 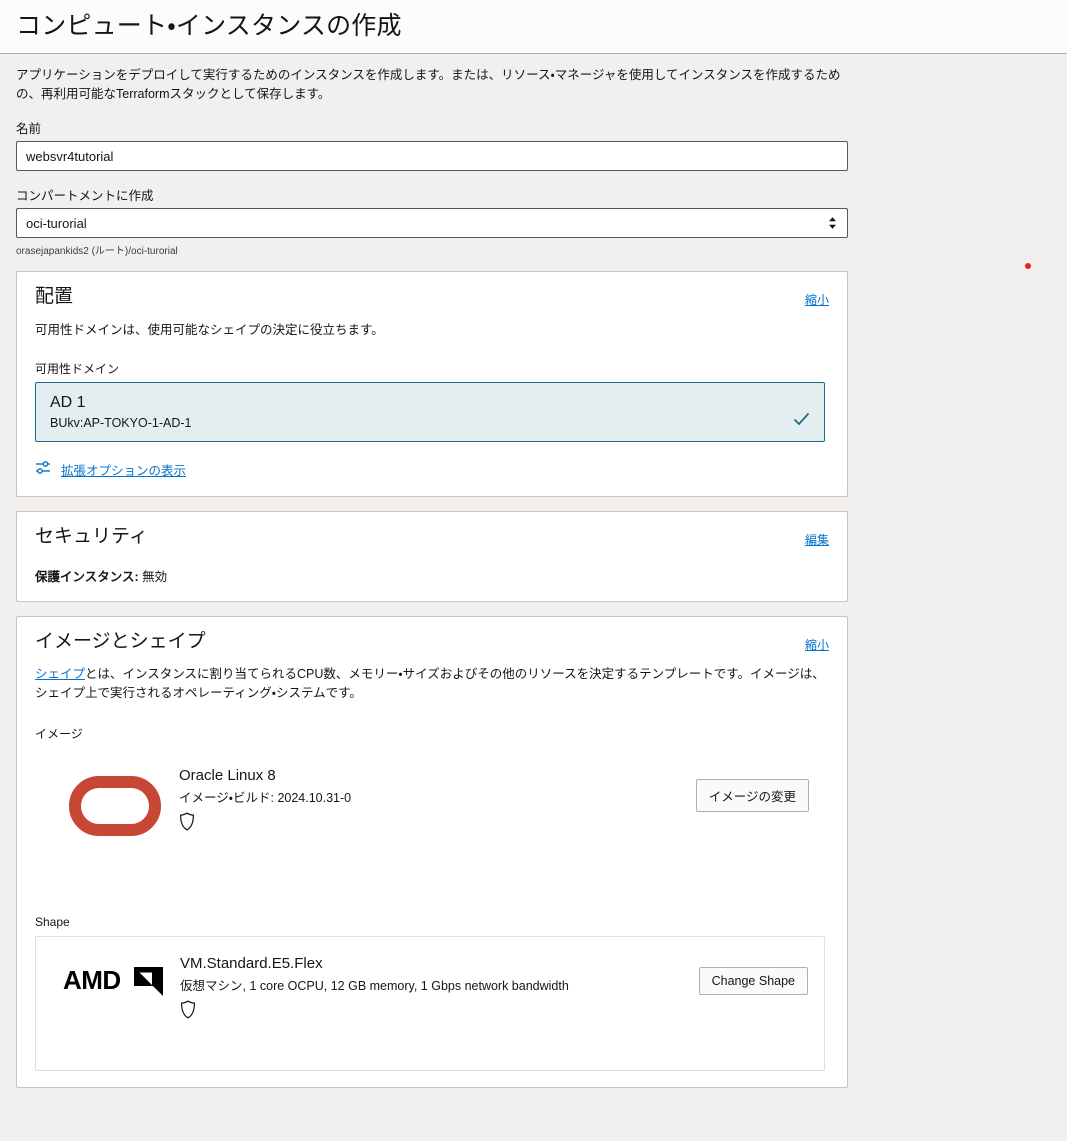 What do you see at coordinates (97, 251) in the screenshot?
I see `compartment-path: orasejapankids2 (ルート)/oci-turorial` at bounding box center [97, 251].